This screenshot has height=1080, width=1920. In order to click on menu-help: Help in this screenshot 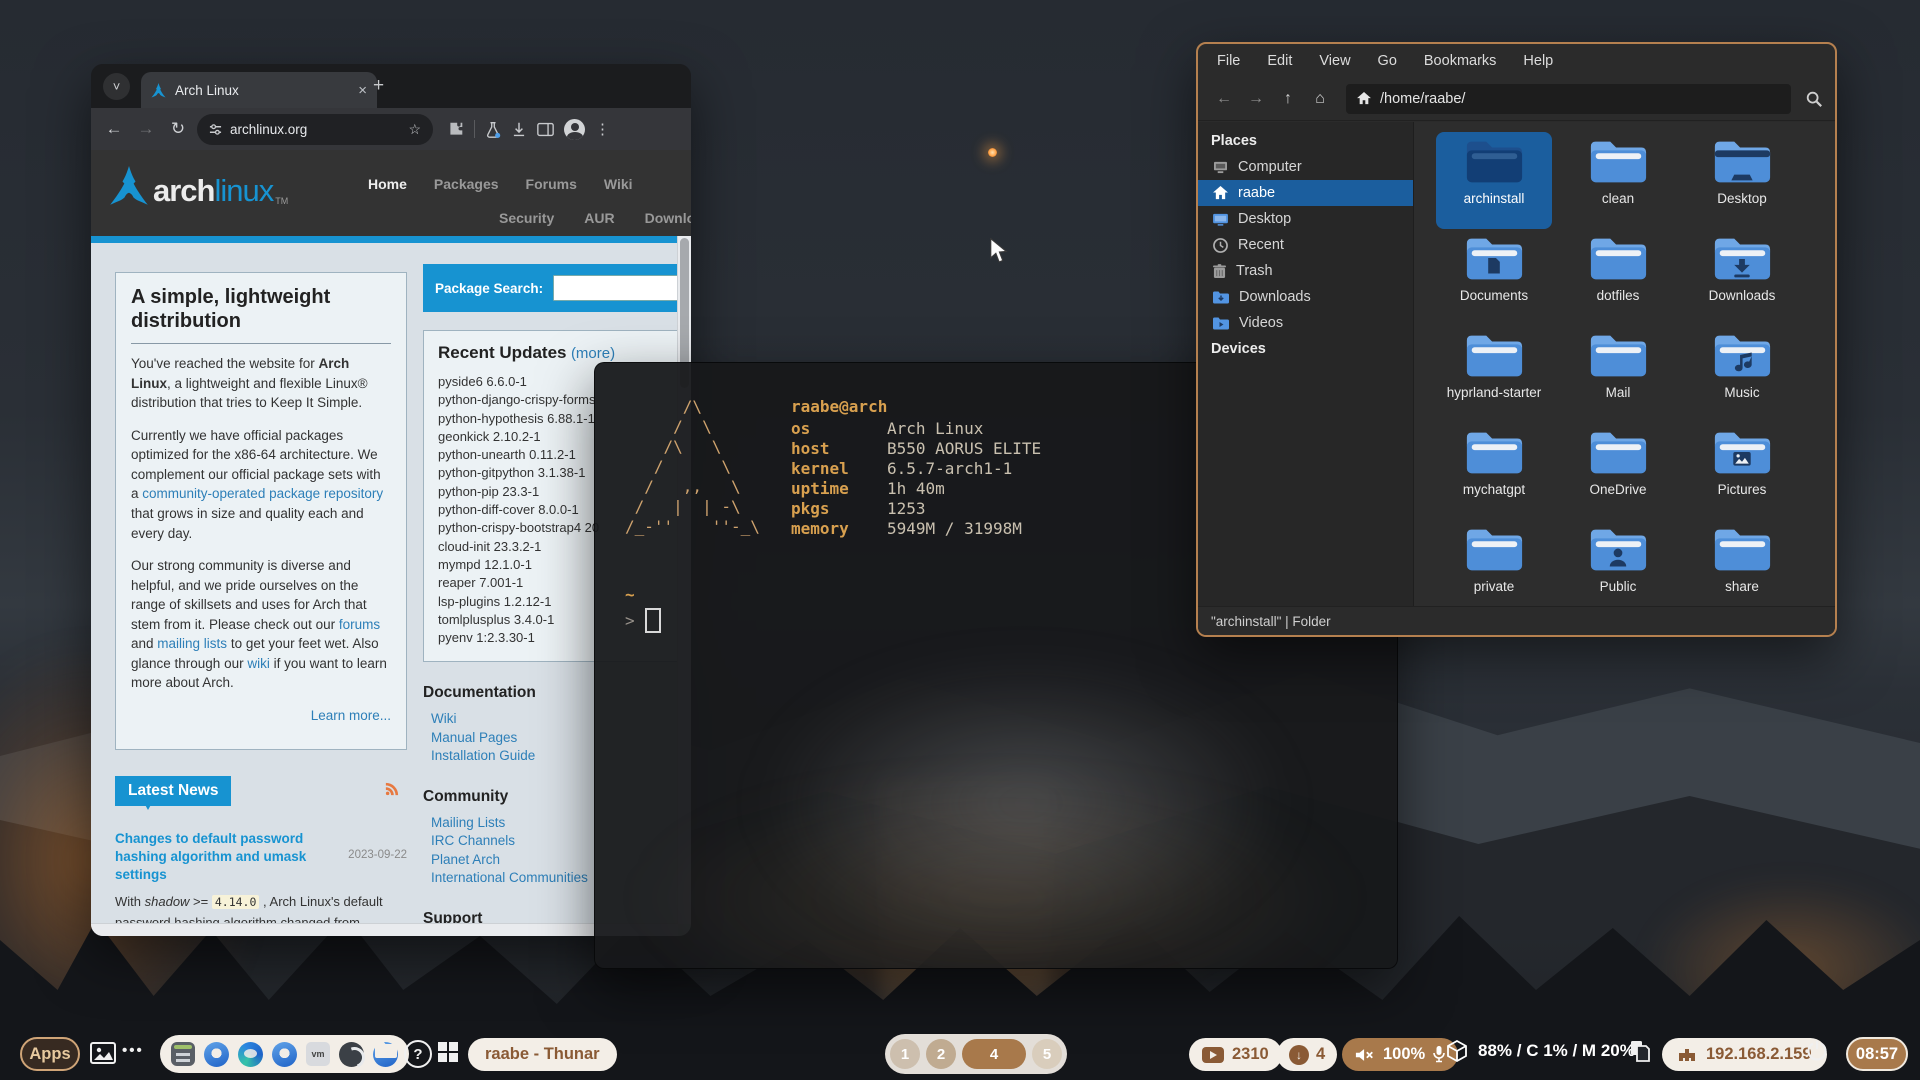, I will do `click(1538, 61)`.